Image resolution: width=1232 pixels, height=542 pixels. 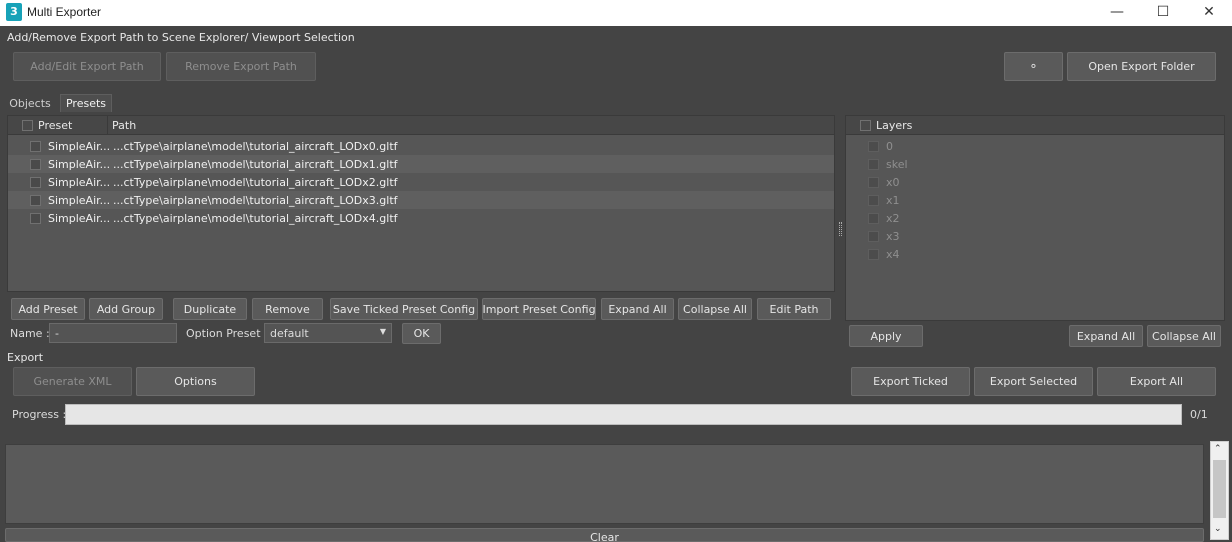 I want to click on list-item: 0, so click(x=1035, y=146).